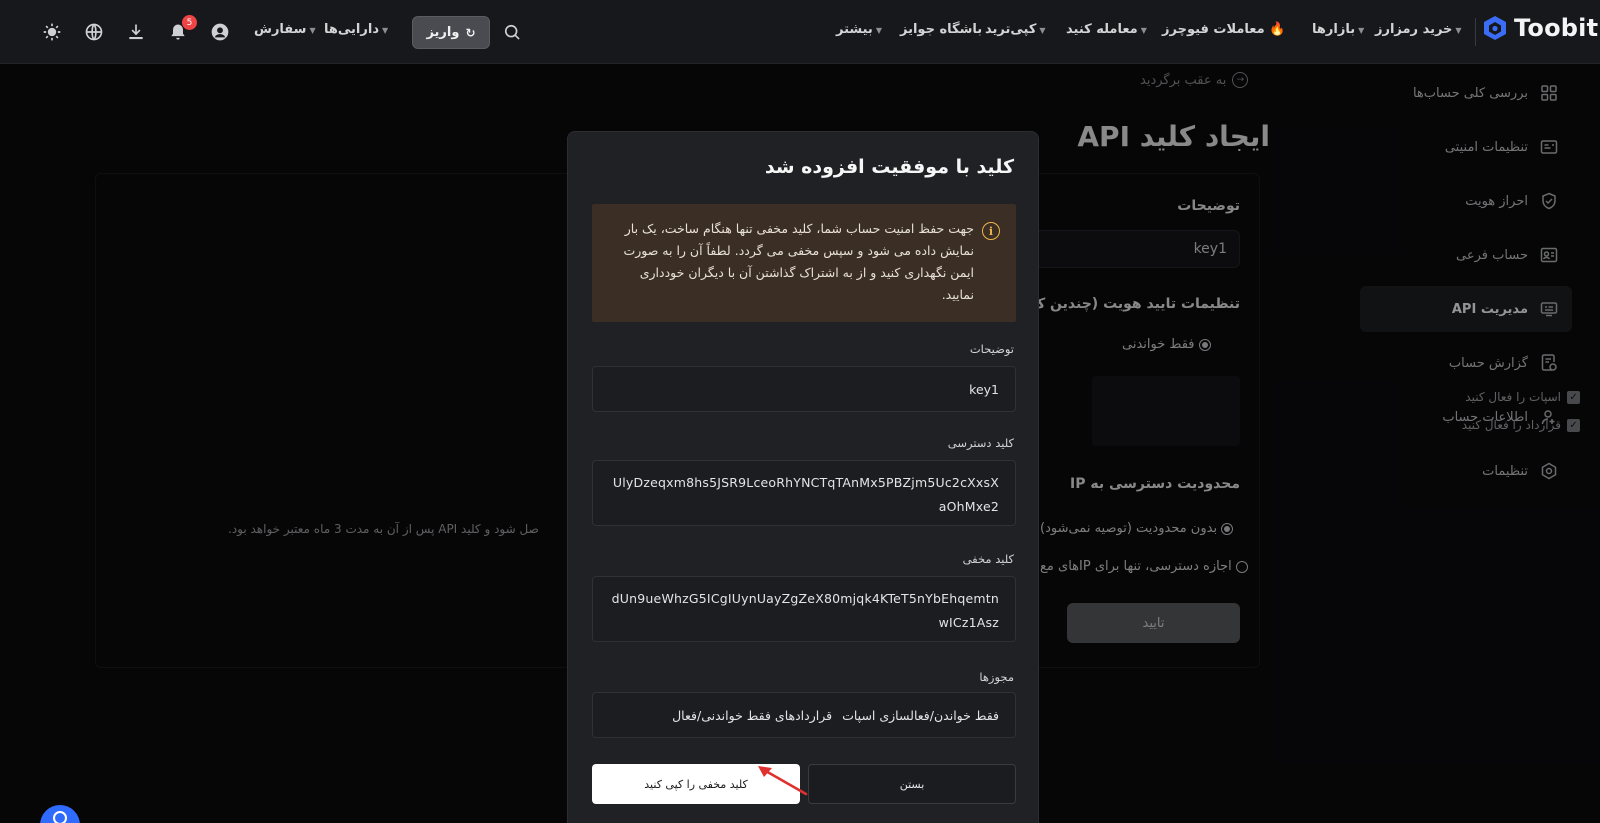 The image size is (1600, 823). I want to click on globe-icon, so click(94, 32).